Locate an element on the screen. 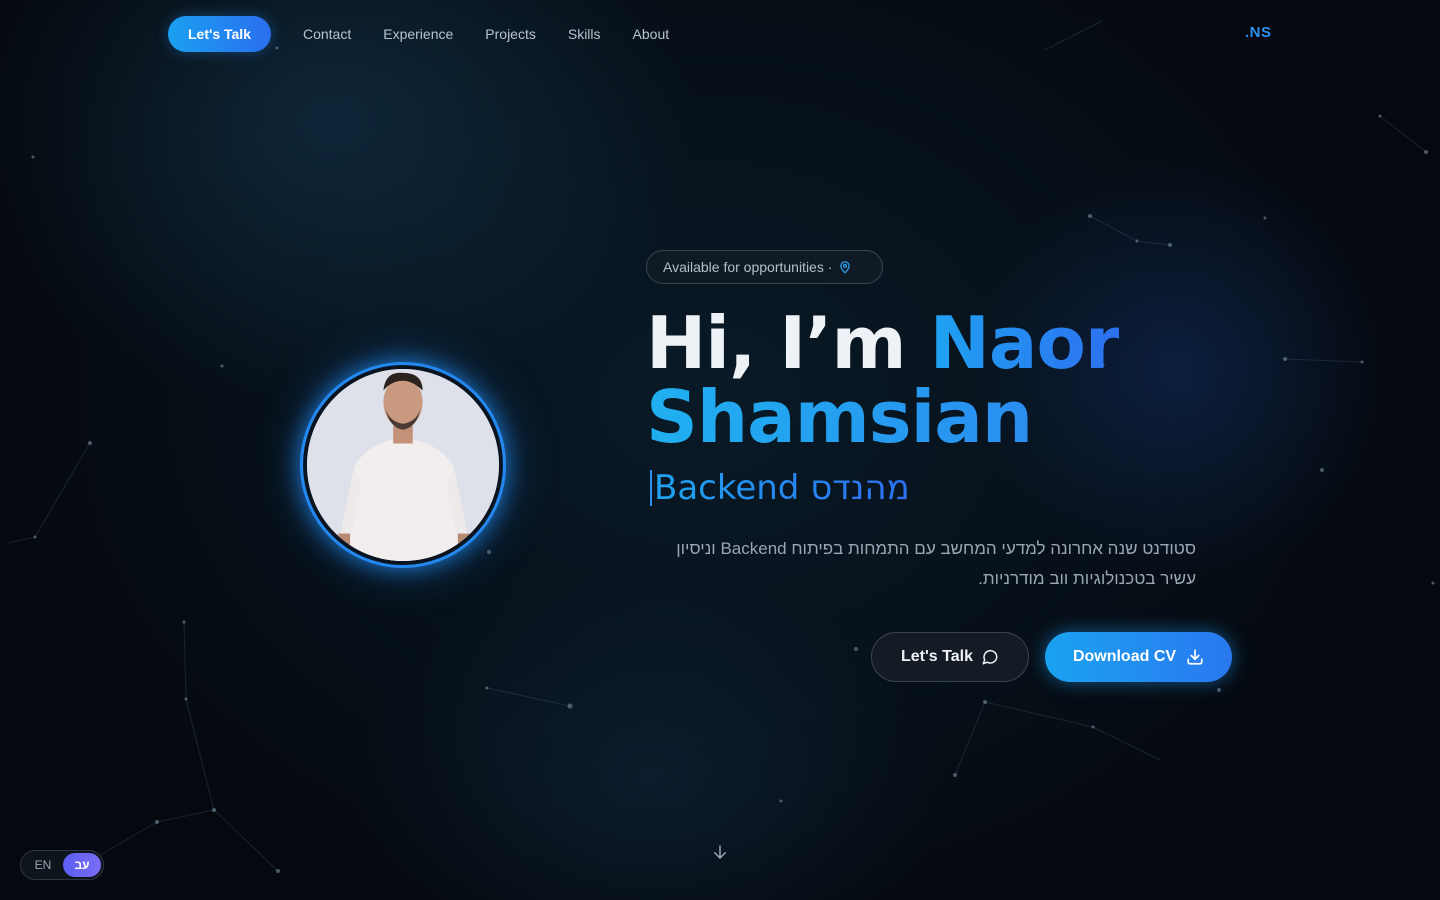 The image size is (1440, 900). language-option-en: EN is located at coordinates (43, 865).